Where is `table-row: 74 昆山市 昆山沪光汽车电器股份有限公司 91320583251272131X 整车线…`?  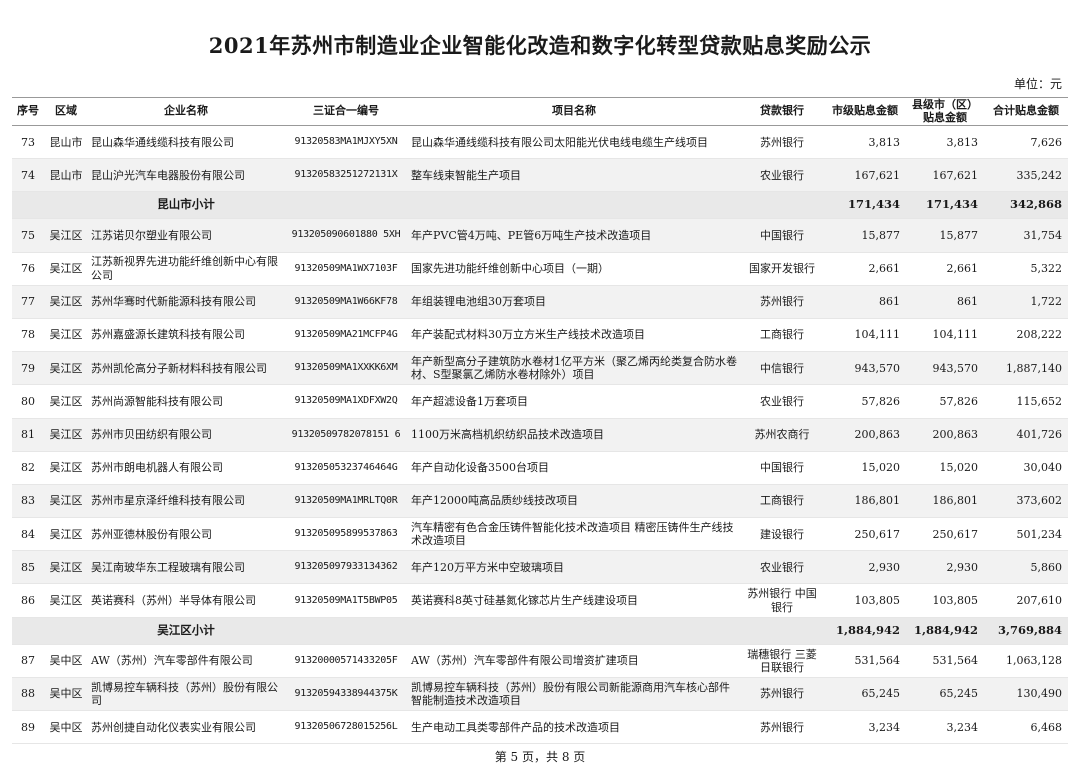 table-row: 74 昆山市 昆山沪光汽车电器股份有限公司 91320583251272131X 整车线… is located at coordinates (540, 175).